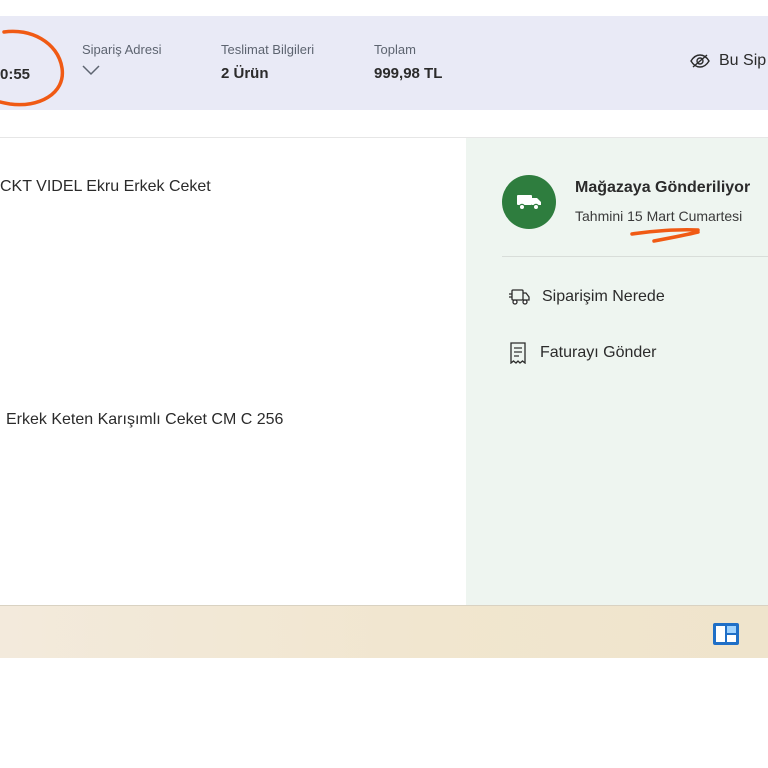 This screenshot has height=768, width=768. Describe the element at coordinates (395, 49) in the screenshot. I see `total-label: Toplam` at that location.